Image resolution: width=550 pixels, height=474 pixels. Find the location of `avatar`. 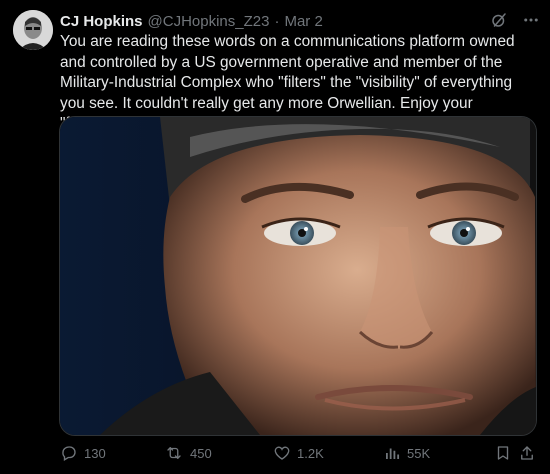

avatar is located at coordinates (33, 30).